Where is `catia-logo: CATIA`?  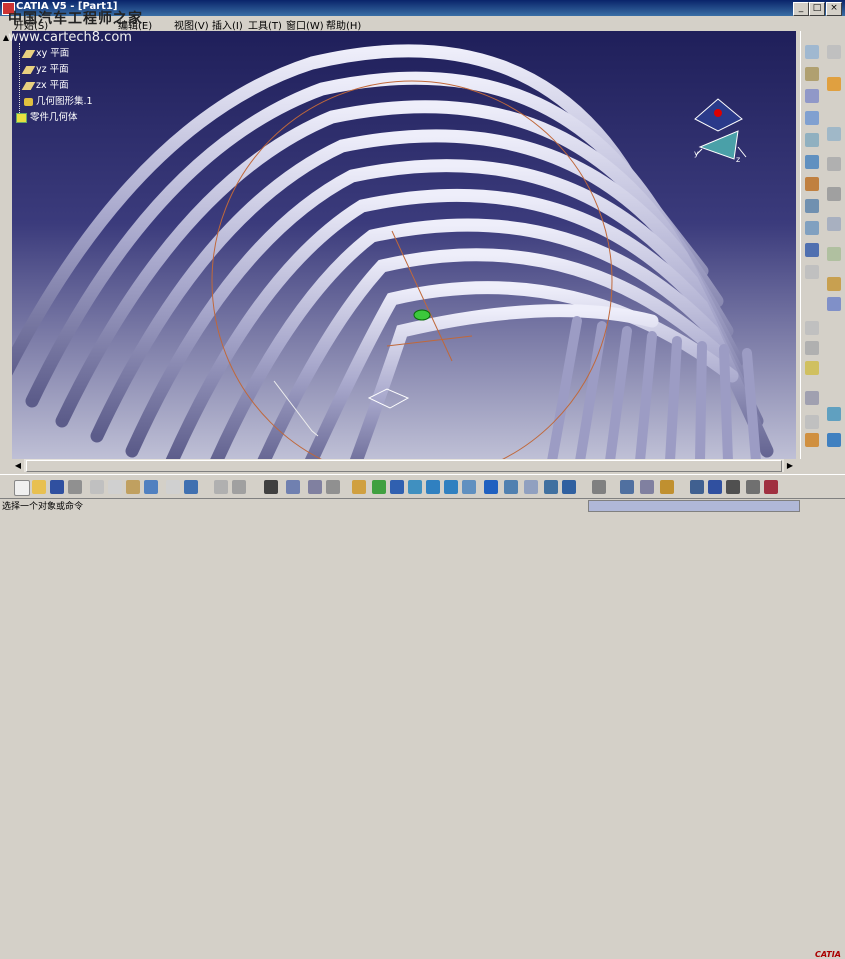
catia-logo: CATIA is located at coordinates (828, 954).